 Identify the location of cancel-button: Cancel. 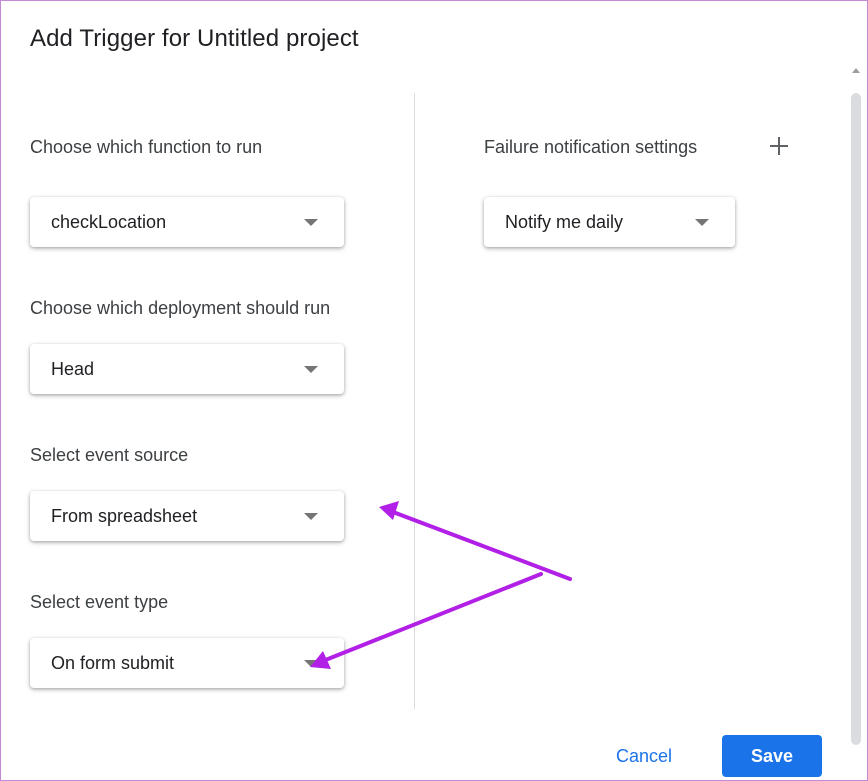
(644, 756).